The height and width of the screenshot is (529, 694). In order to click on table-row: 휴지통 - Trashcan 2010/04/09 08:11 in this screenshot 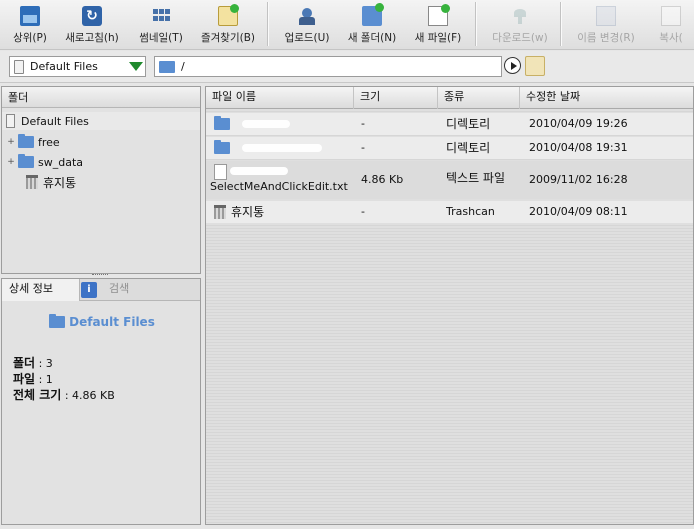, I will do `click(449, 212)`.